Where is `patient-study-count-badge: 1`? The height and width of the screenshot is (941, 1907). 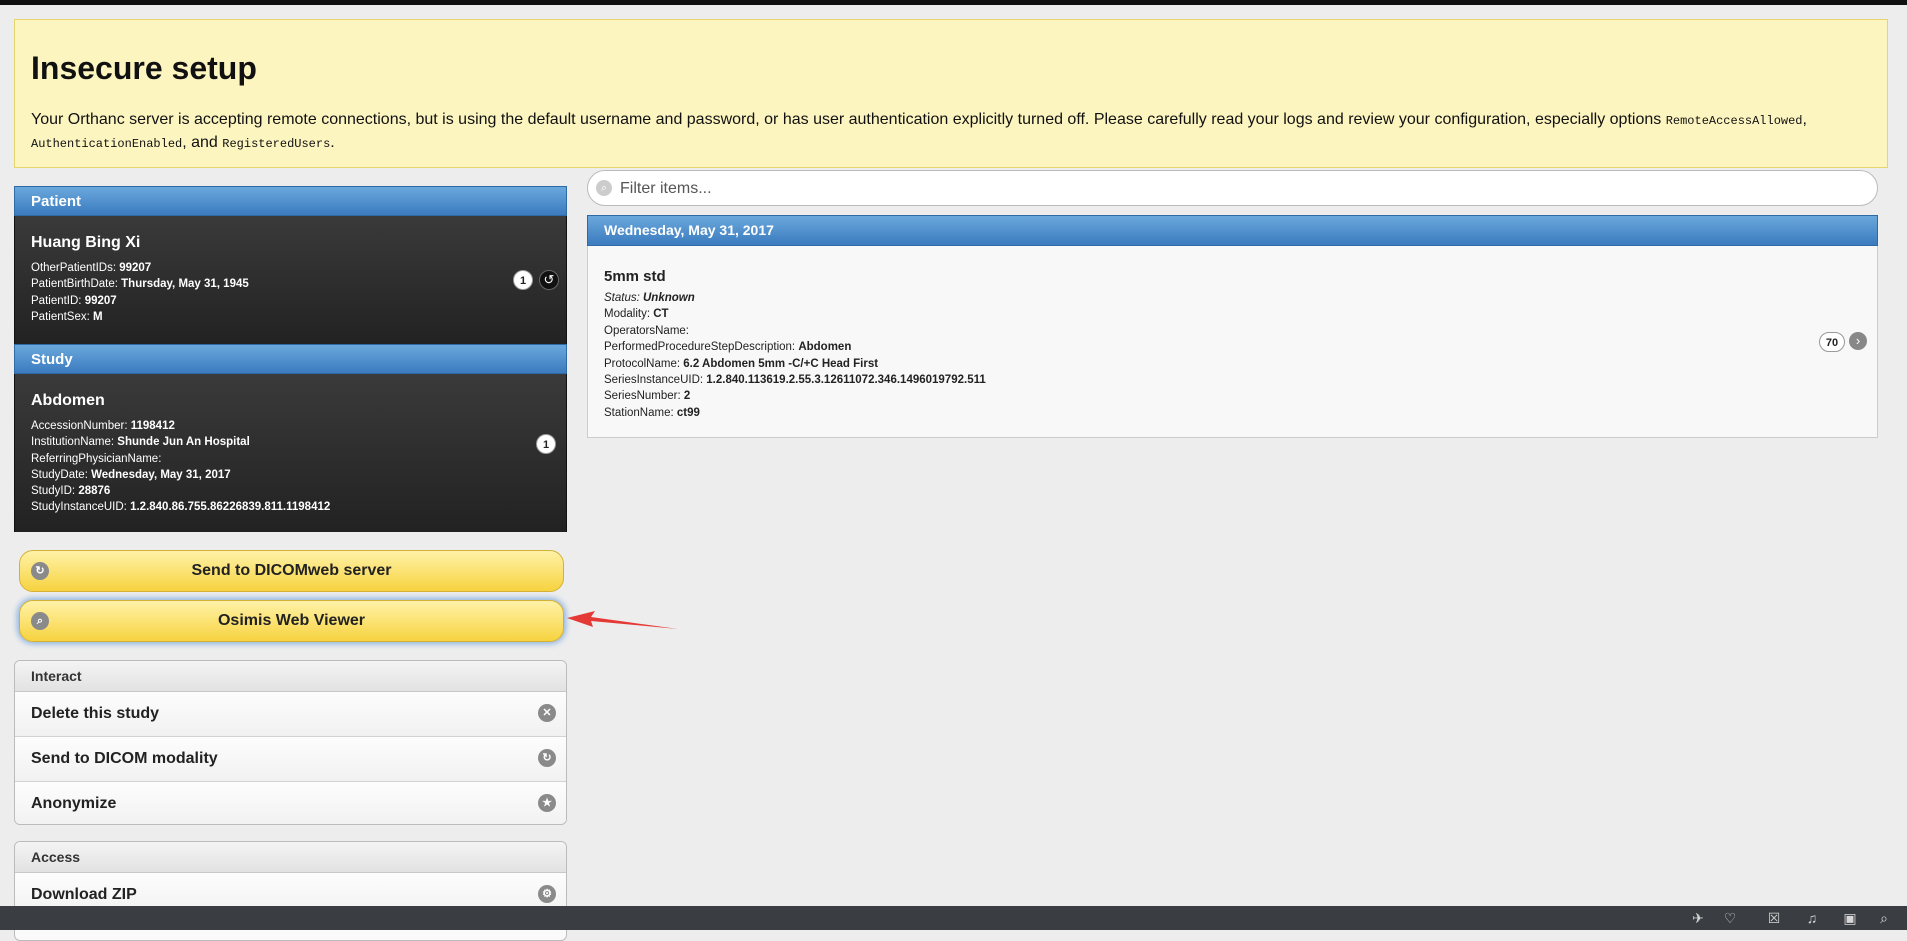
patient-study-count-badge: 1 is located at coordinates (523, 280).